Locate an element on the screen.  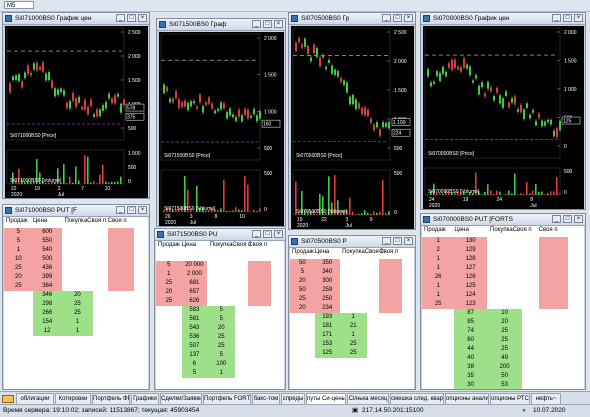
price-cell: 550 is located at coordinates (47, 241).